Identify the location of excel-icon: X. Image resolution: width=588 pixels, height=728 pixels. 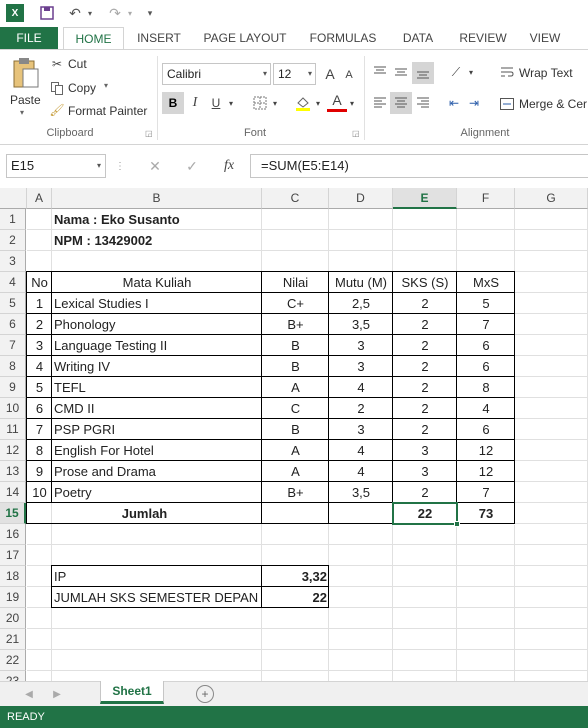
(15, 13).